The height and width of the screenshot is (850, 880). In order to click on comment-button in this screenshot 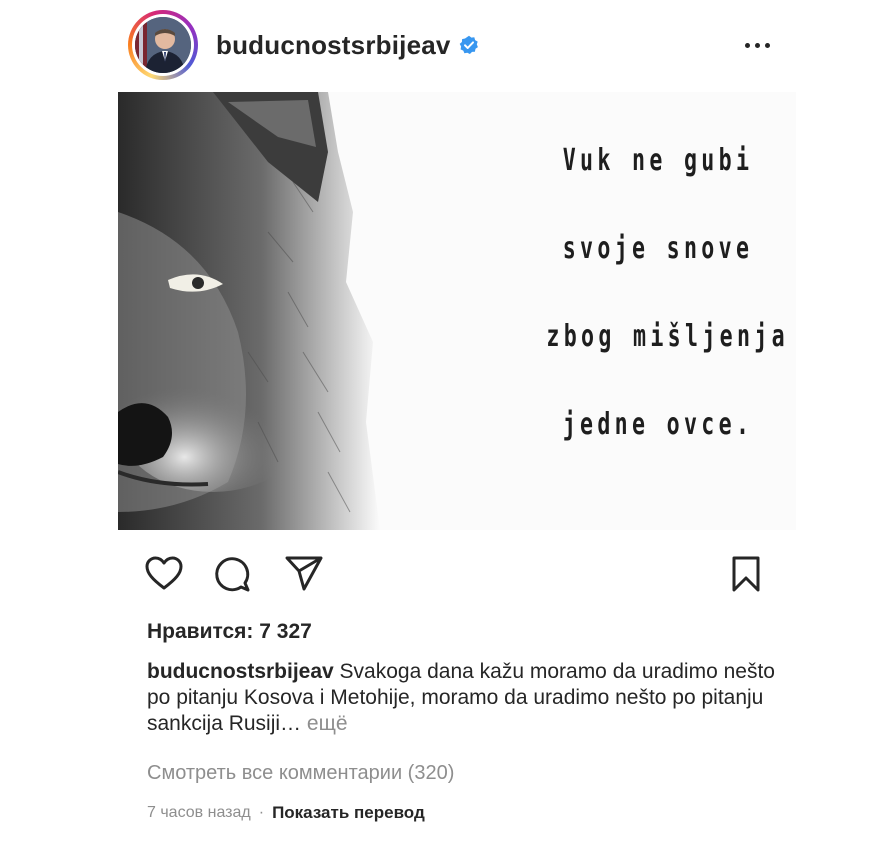, I will do `click(232, 574)`.